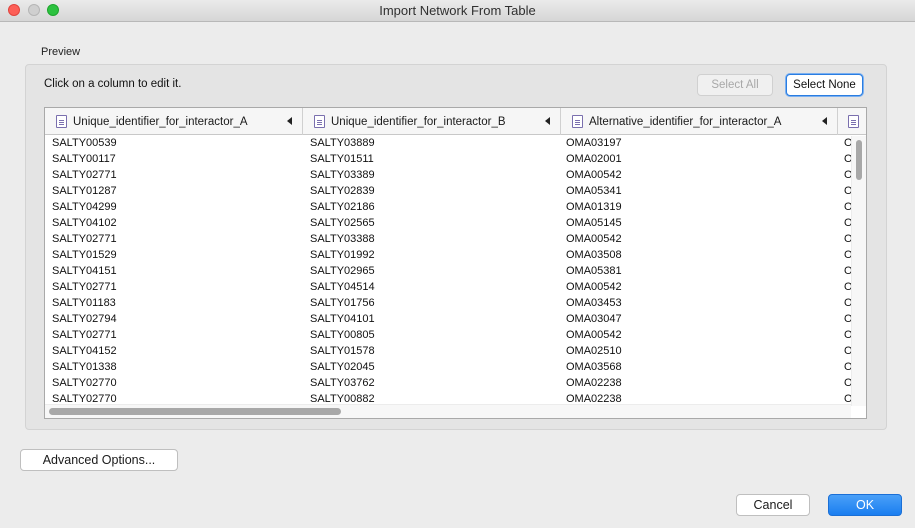 The height and width of the screenshot is (528, 915). What do you see at coordinates (84, 303) in the screenshot?
I see `table-cell: SALTY01183` at bounding box center [84, 303].